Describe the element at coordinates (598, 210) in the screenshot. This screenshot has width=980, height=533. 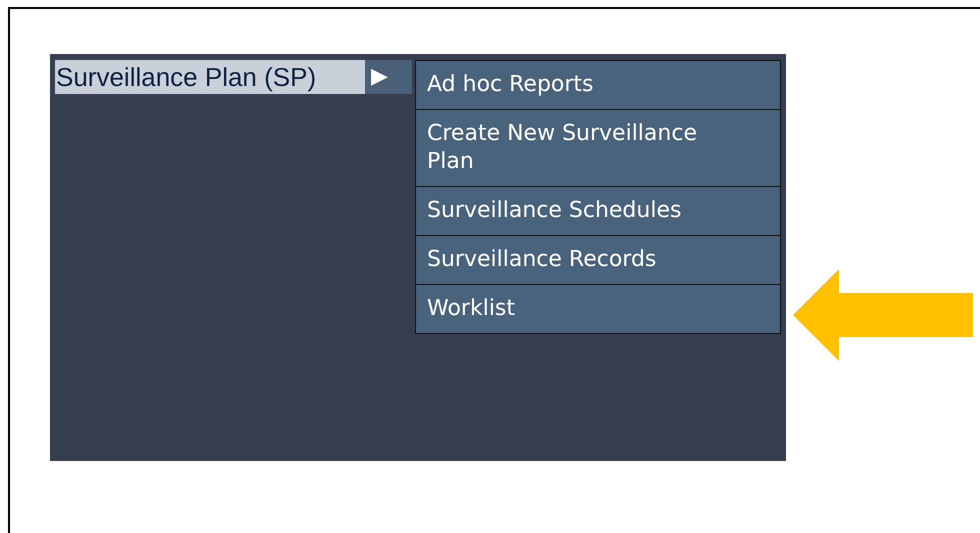
I see `submenu-item: Surveillance Schedules` at that location.